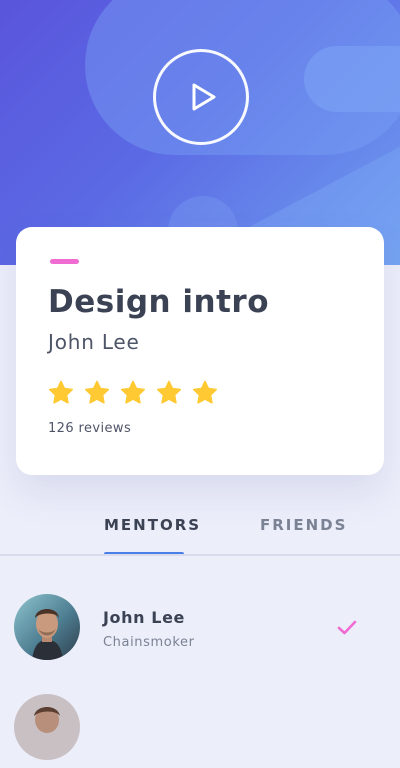 This screenshot has width=400, height=768. Describe the element at coordinates (200, 628) in the screenshot. I see `mentor-list-item: John Lee Chainsmoker` at that location.